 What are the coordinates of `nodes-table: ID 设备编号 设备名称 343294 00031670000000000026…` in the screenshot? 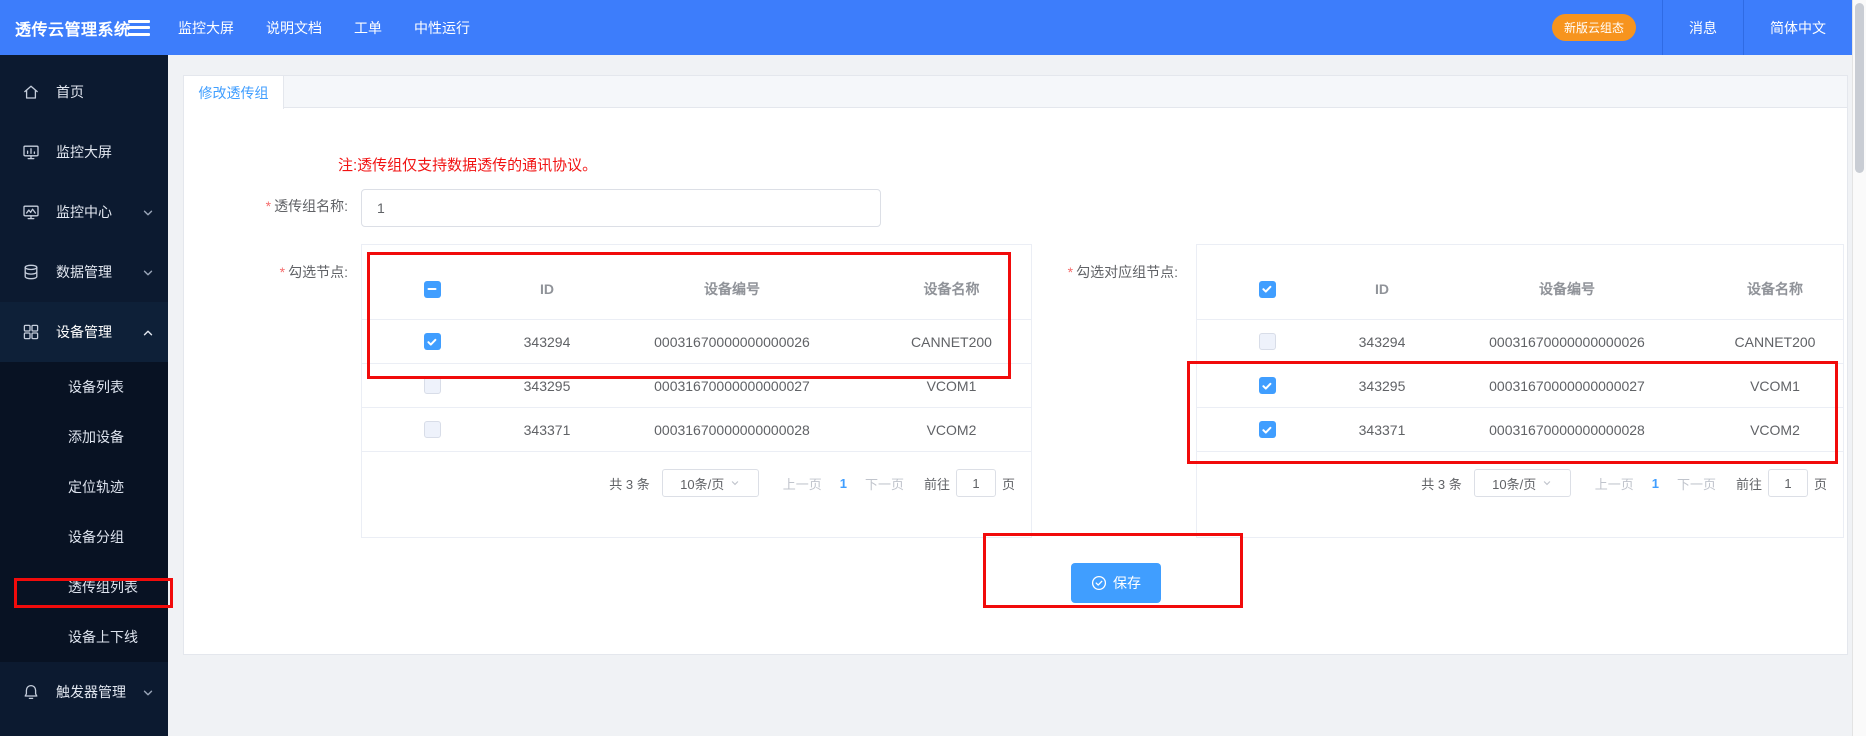 It's located at (696, 391).